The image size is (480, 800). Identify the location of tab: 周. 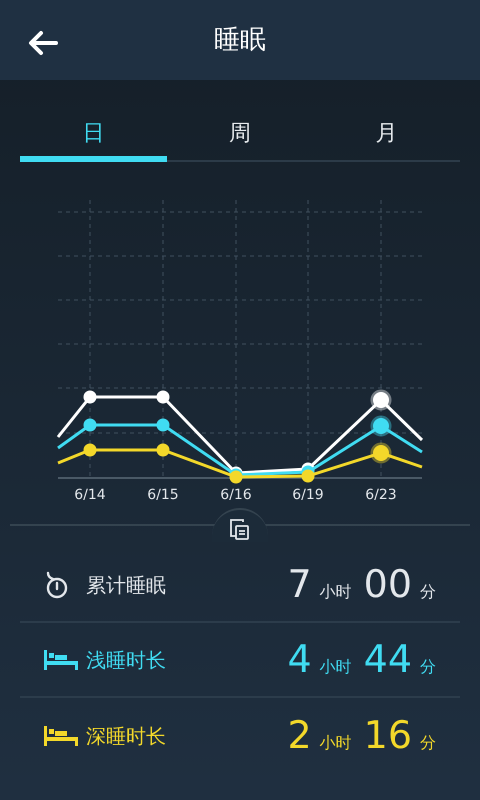
(240, 136).